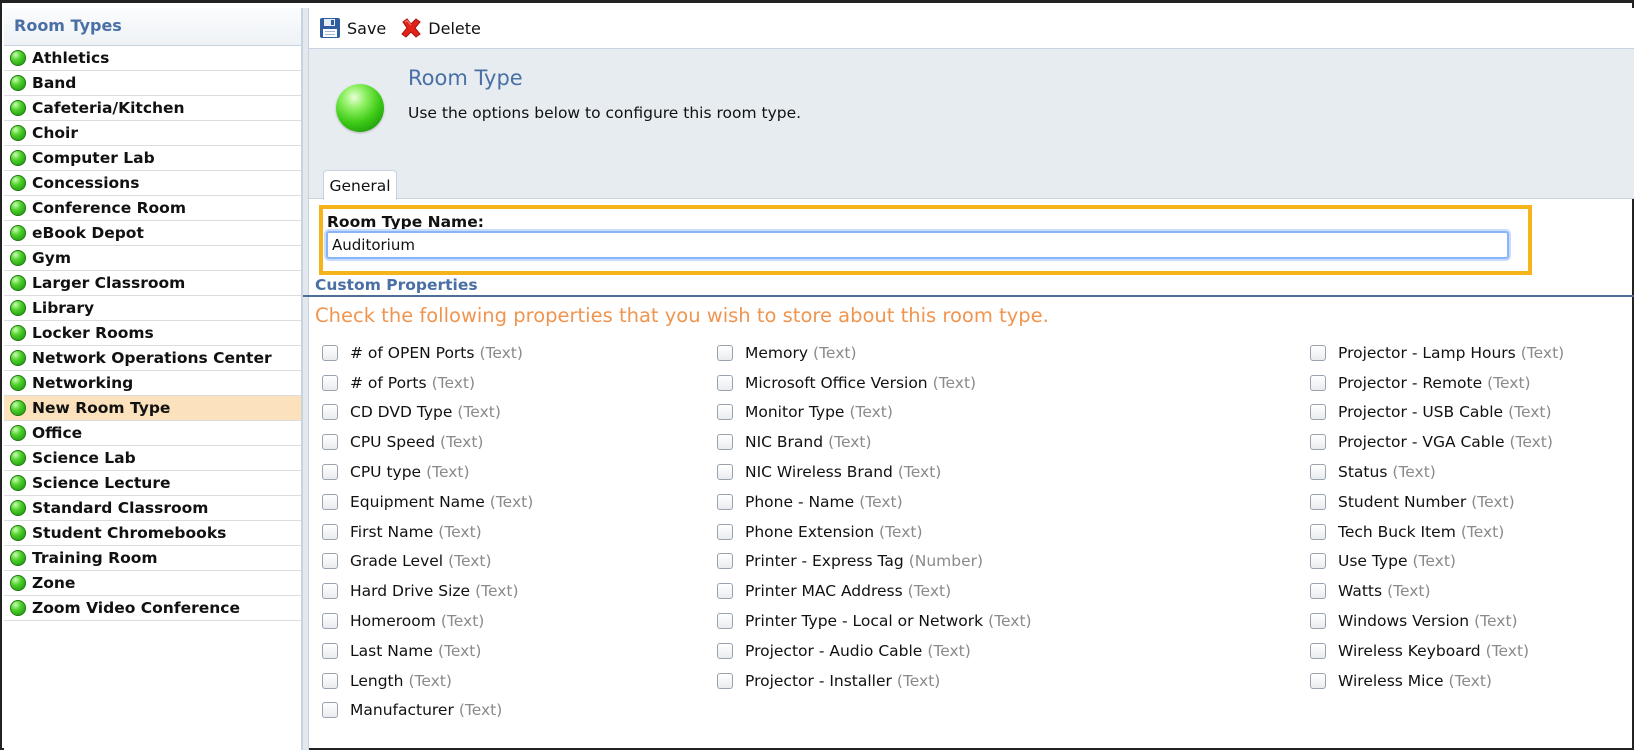 The width and height of the screenshot is (1634, 750). What do you see at coordinates (152, 283) in the screenshot?
I see `sidebar-item-larger-classroom: Larger Classroom` at bounding box center [152, 283].